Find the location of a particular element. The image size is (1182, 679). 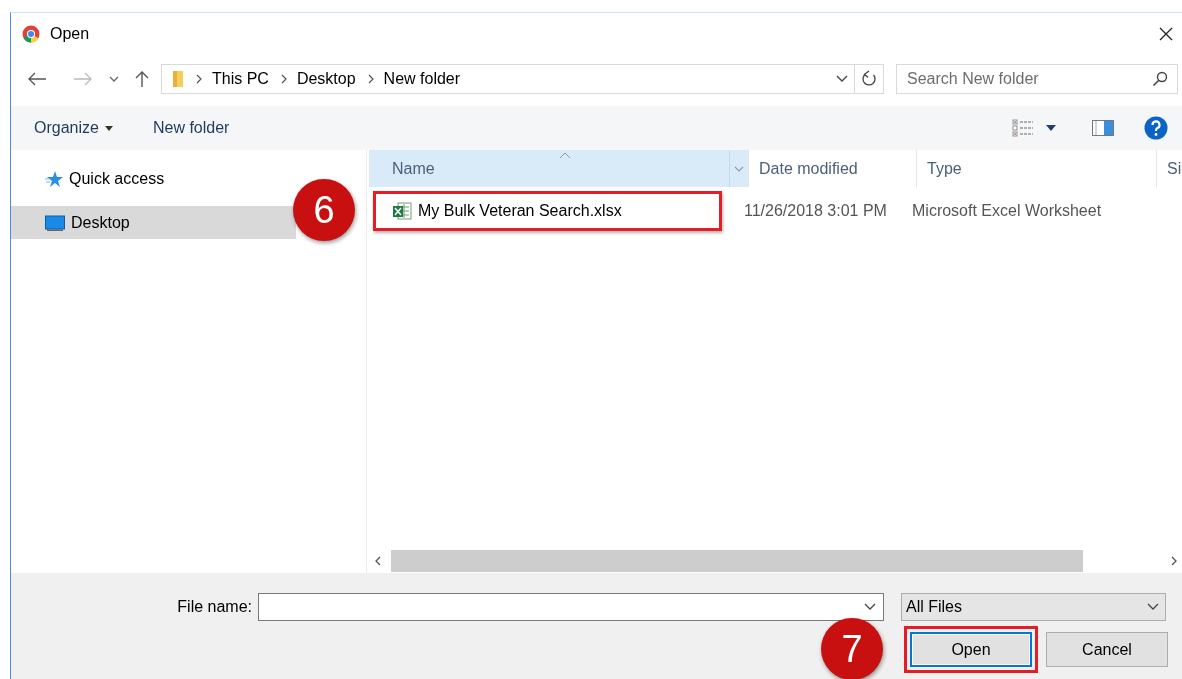

star-icon is located at coordinates (54, 179).